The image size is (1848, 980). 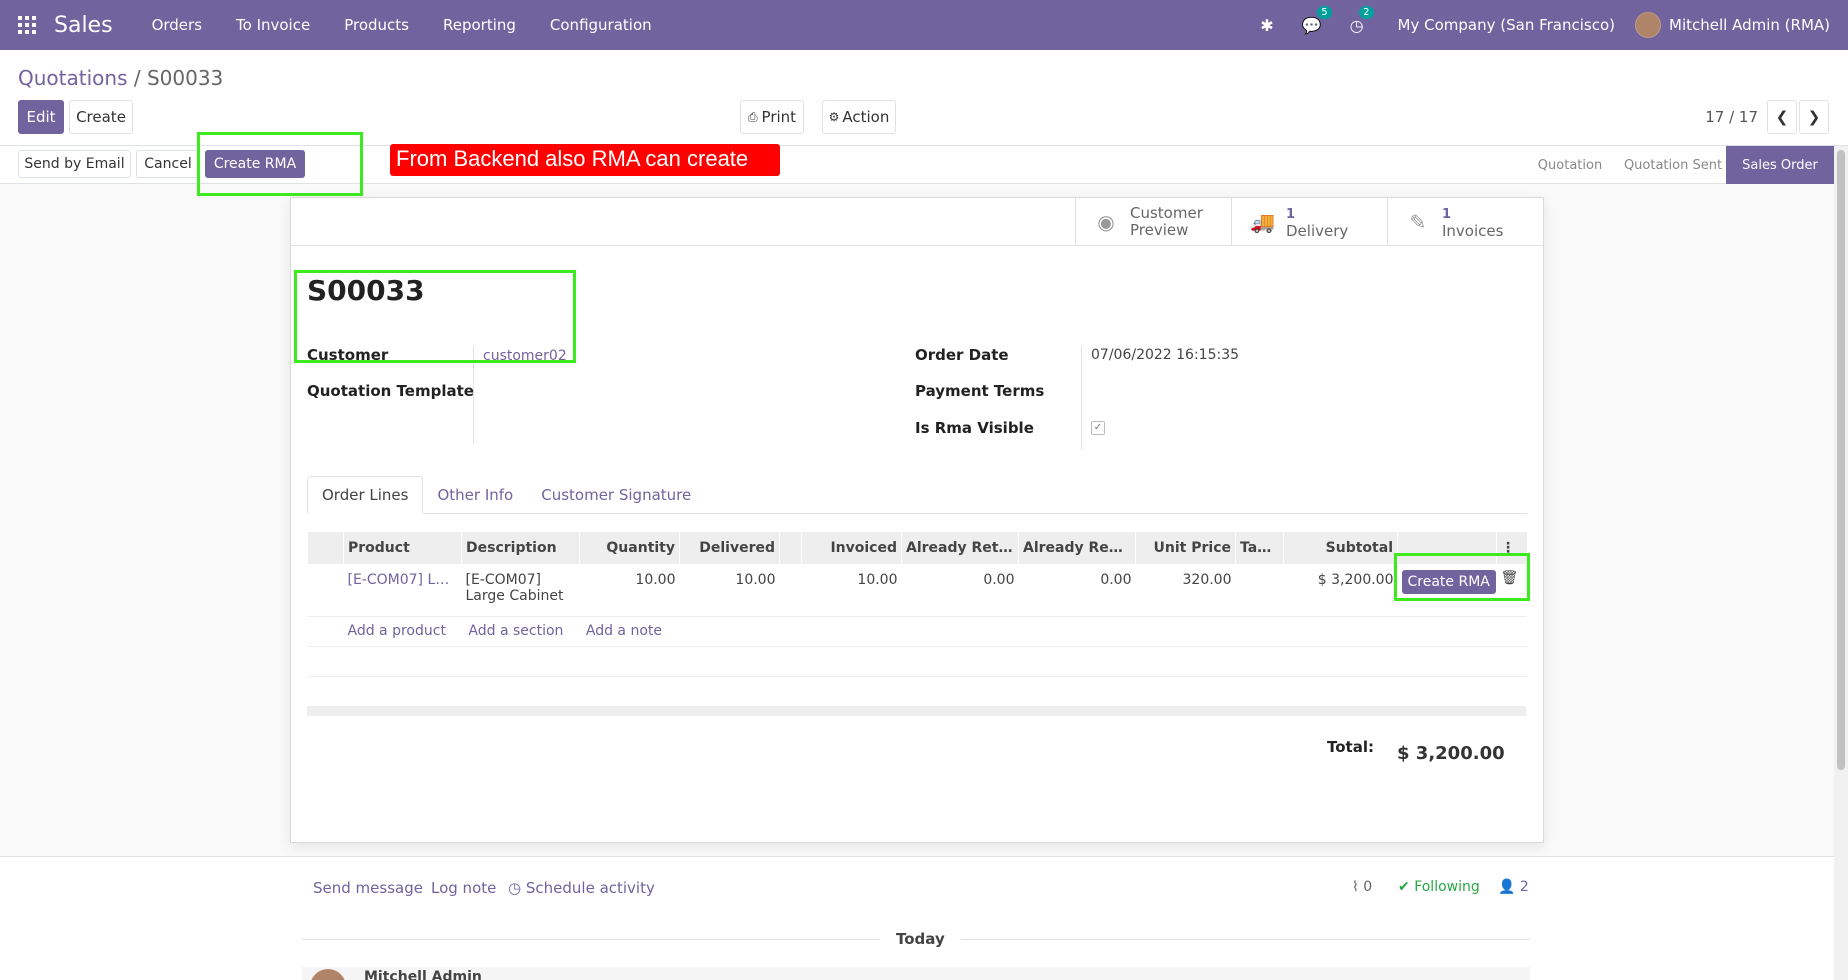 What do you see at coordinates (1570, 165) in the screenshot?
I see `stage-quotation: Quotation` at bounding box center [1570, 165].